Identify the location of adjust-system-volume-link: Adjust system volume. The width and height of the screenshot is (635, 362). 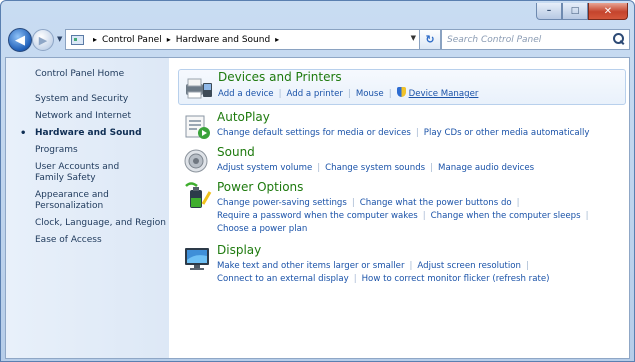
(264, 168).